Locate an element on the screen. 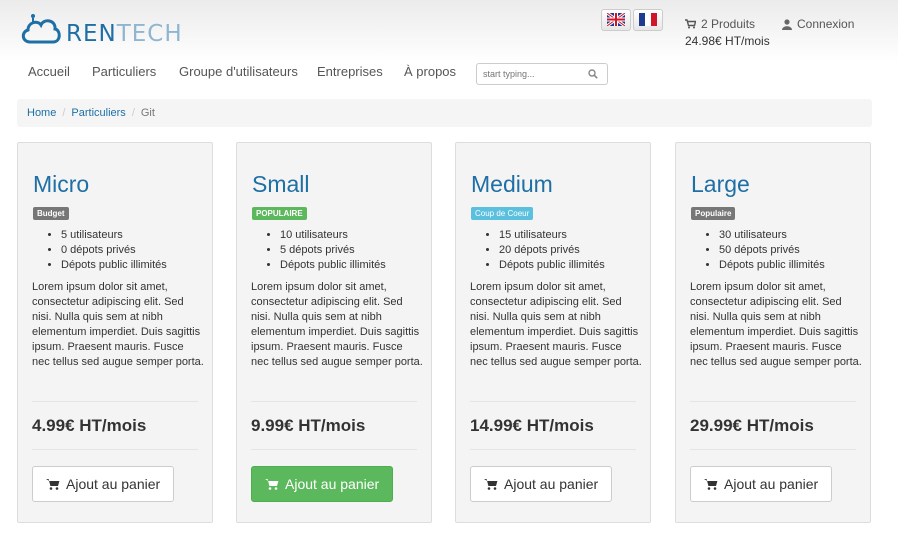 This screenshot has width=898, height=536. logo: RENTECH is located at coordinates (102, 30).